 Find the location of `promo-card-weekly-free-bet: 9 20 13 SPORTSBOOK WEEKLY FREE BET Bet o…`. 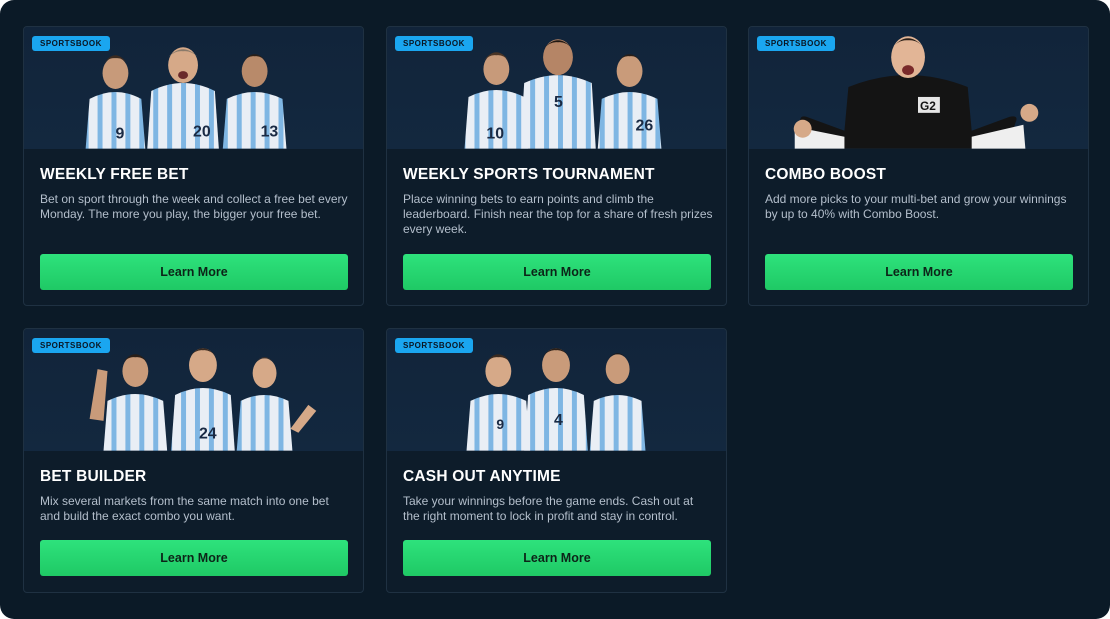

promo-card-weekly-free-bet: 9 20 13 SPORTSBOOK WEEKLY FREE BET Bet o… is located at coordinates (193, 166).